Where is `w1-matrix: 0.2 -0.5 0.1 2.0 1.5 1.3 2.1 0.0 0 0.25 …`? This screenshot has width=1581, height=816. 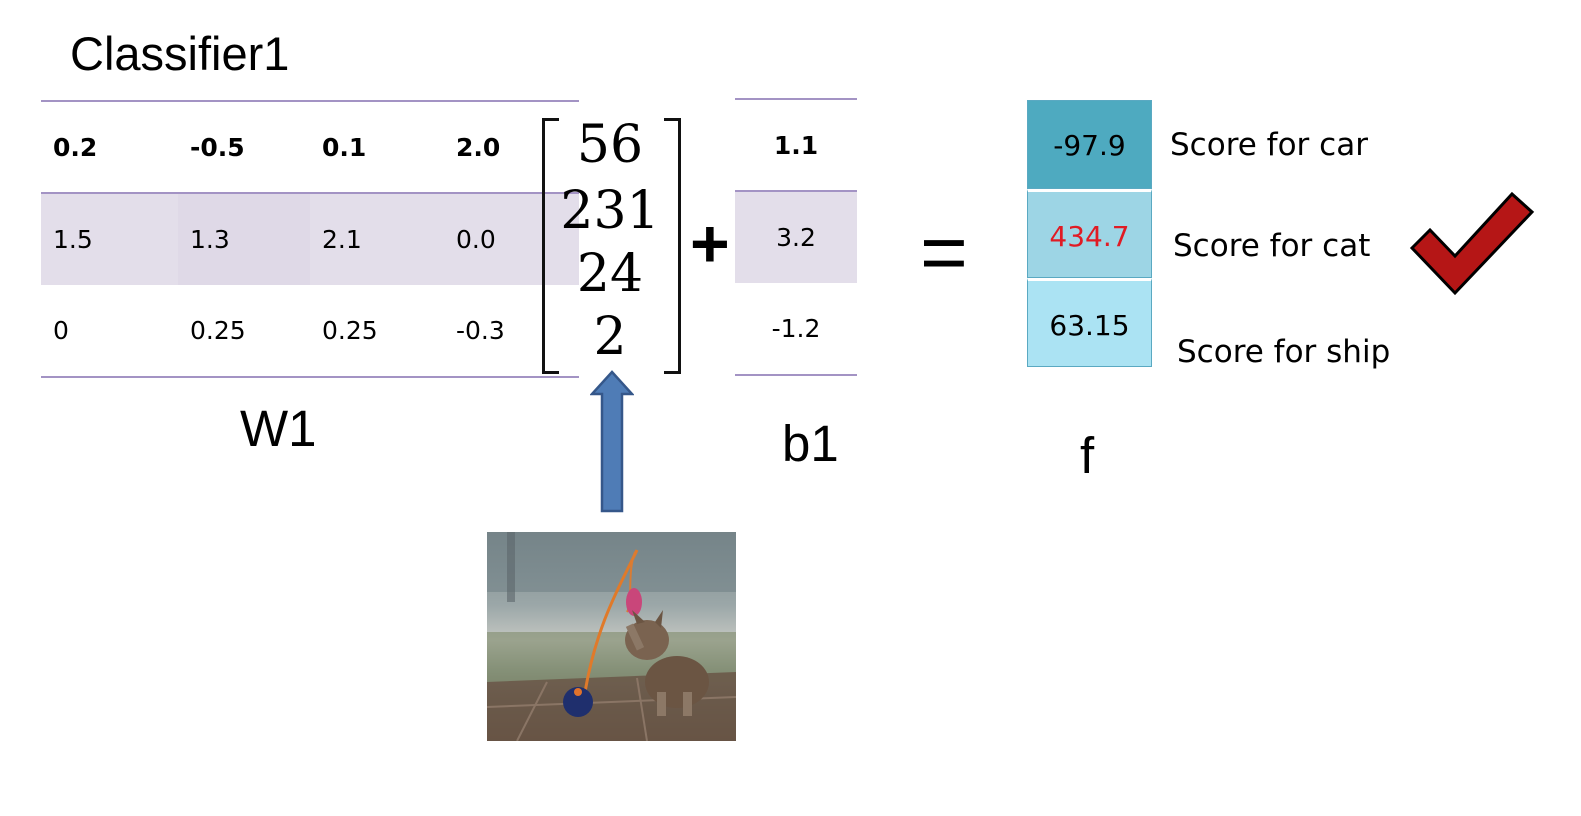
w1-matrix: 0.2 -0.5 0.1 2.0 1.5 1.3 2.1 0.0 0 0.25 … is located at coordinates (310, 239).